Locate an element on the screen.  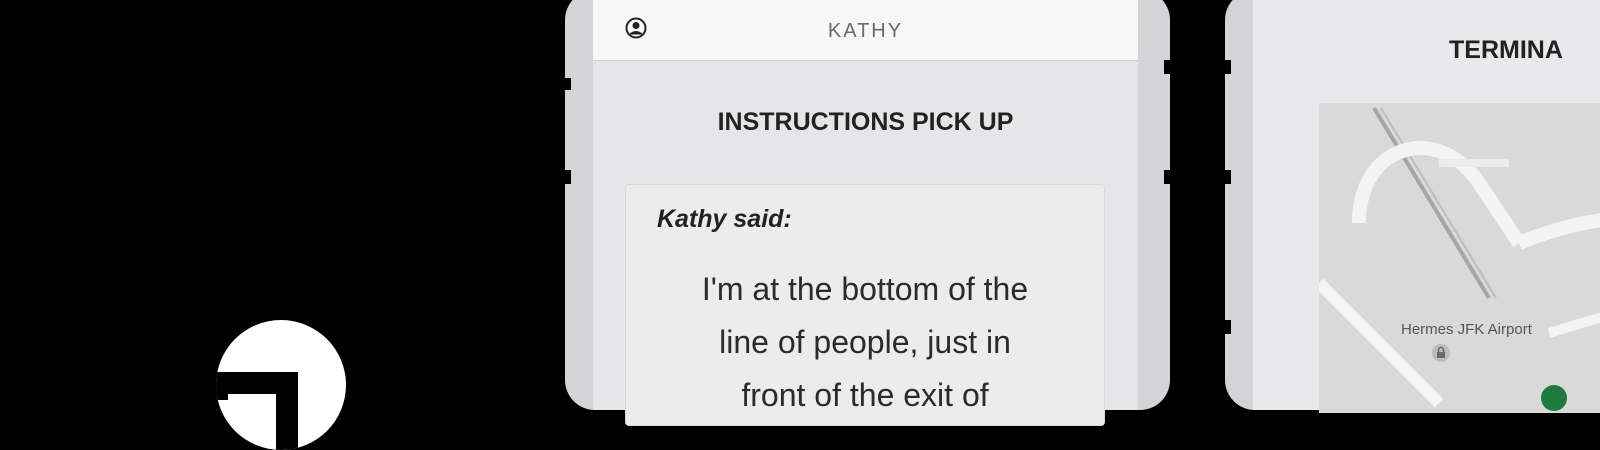
message-line: line of people, just in is located at coordinates (865, 342).